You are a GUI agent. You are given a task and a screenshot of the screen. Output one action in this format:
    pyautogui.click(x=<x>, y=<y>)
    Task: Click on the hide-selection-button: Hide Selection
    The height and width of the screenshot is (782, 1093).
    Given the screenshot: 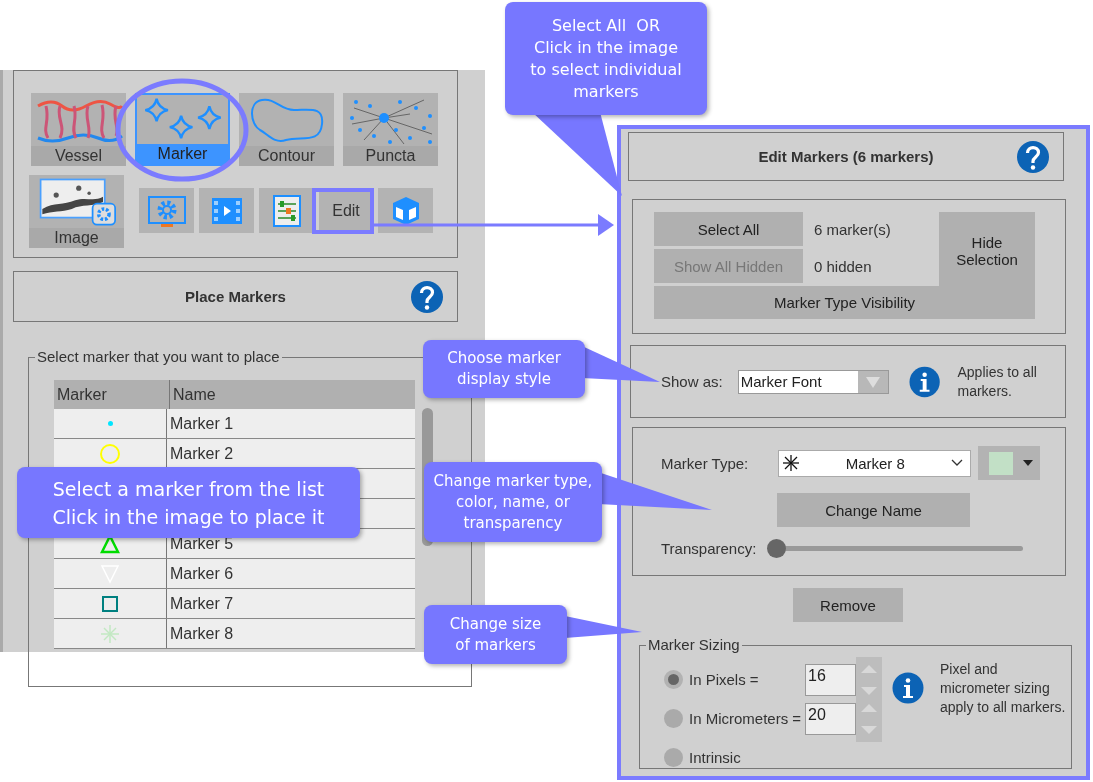 What is the action you would take?
    pyautogui.click(x=987, y=250)
    